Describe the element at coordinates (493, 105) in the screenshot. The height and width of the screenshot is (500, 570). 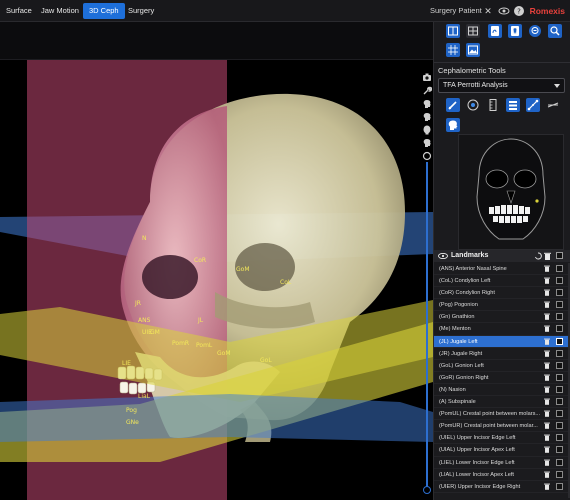
I see `ruler-icon` at that location.